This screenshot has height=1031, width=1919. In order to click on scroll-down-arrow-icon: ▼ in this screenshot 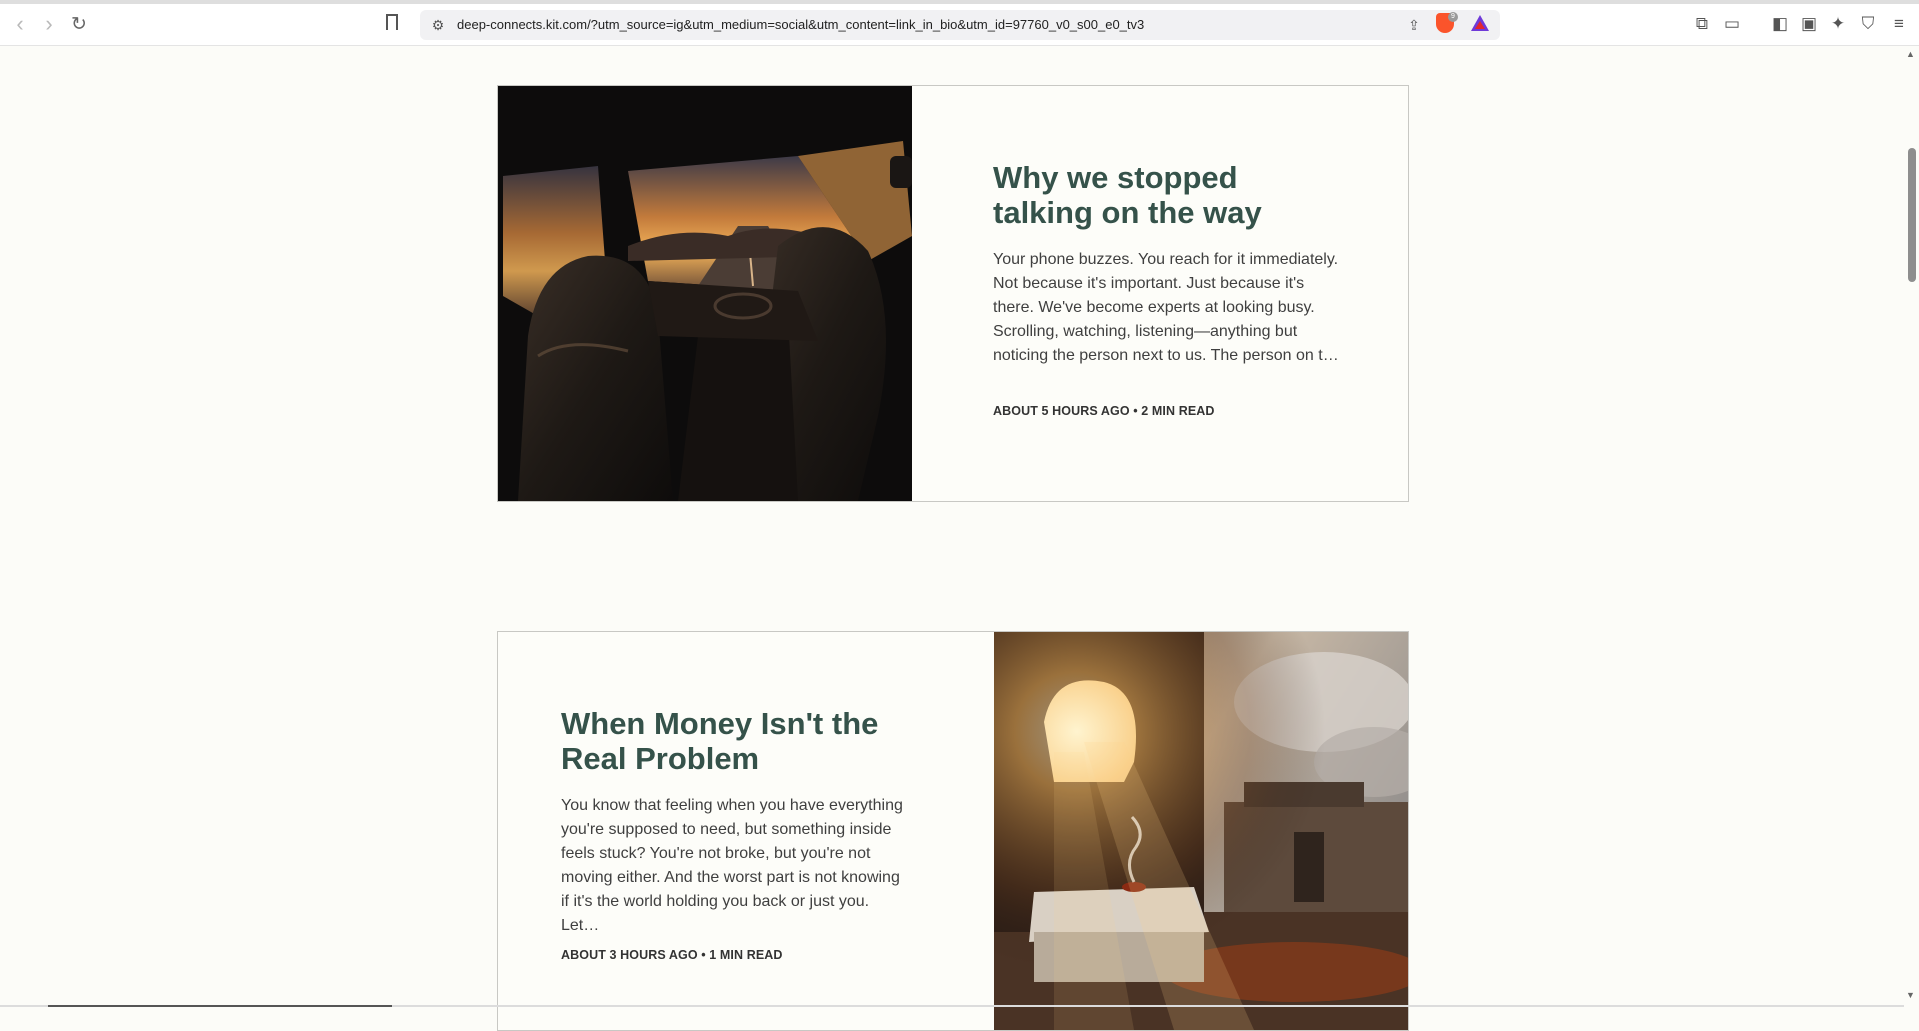, I will do `click(1910, 995)`.